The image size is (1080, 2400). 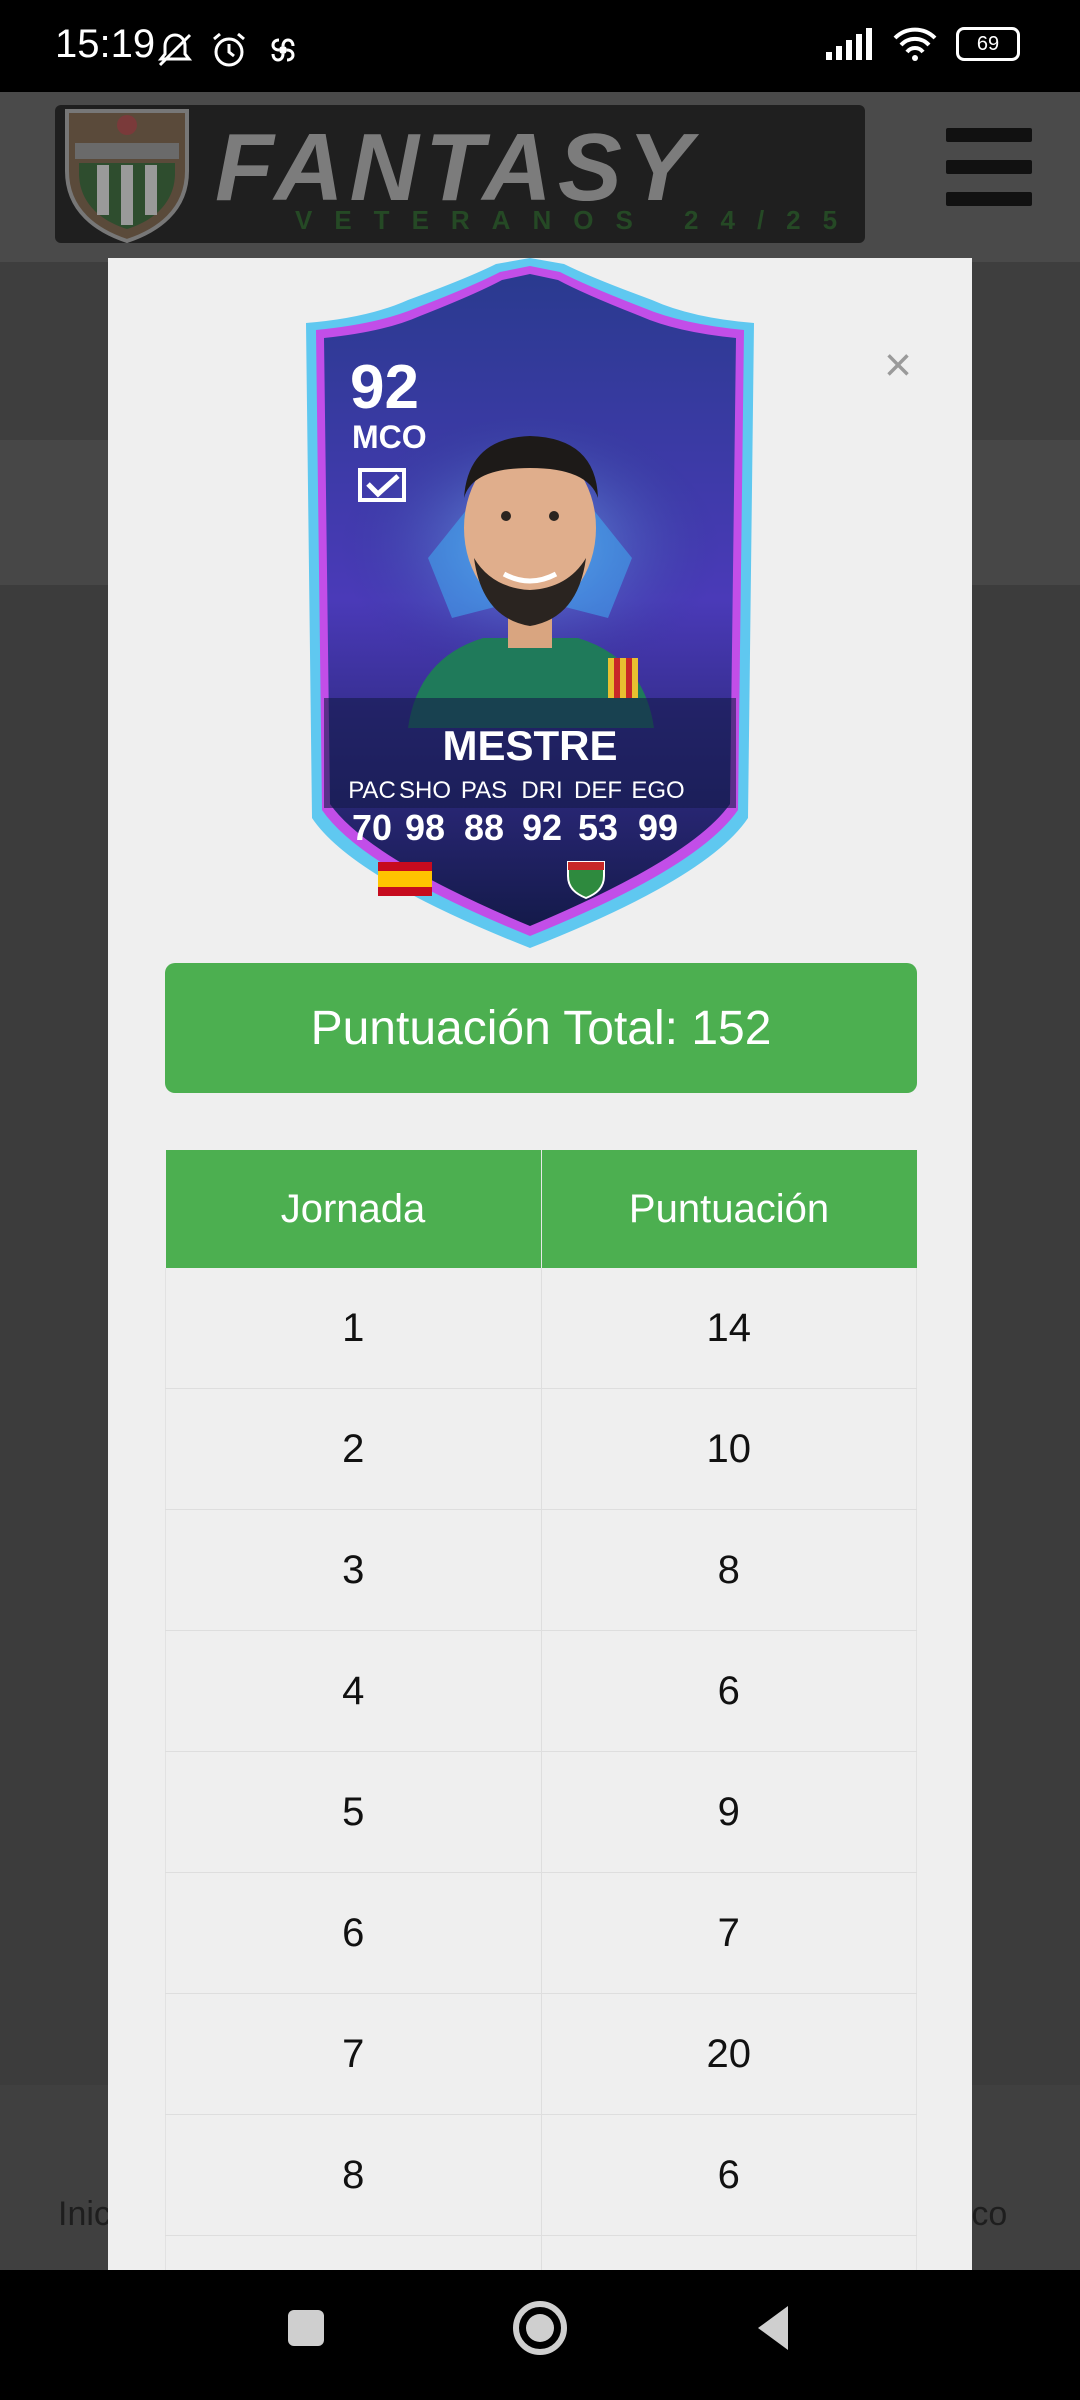 What do you see at coordinates (598, 790) in the screenshot?
I see `stat-label: DEF` at bounding box center [598, 790].